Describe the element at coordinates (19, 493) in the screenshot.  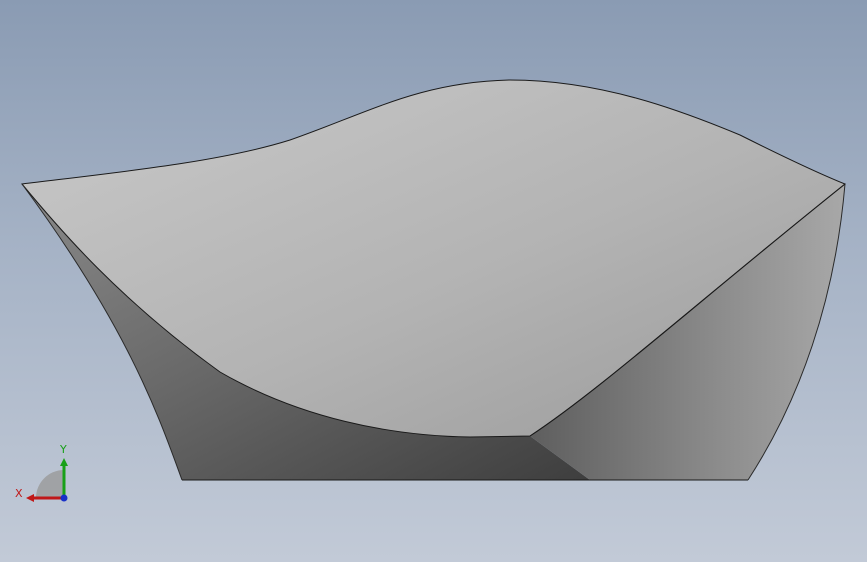
I see `x-axis-label: X` at that location.